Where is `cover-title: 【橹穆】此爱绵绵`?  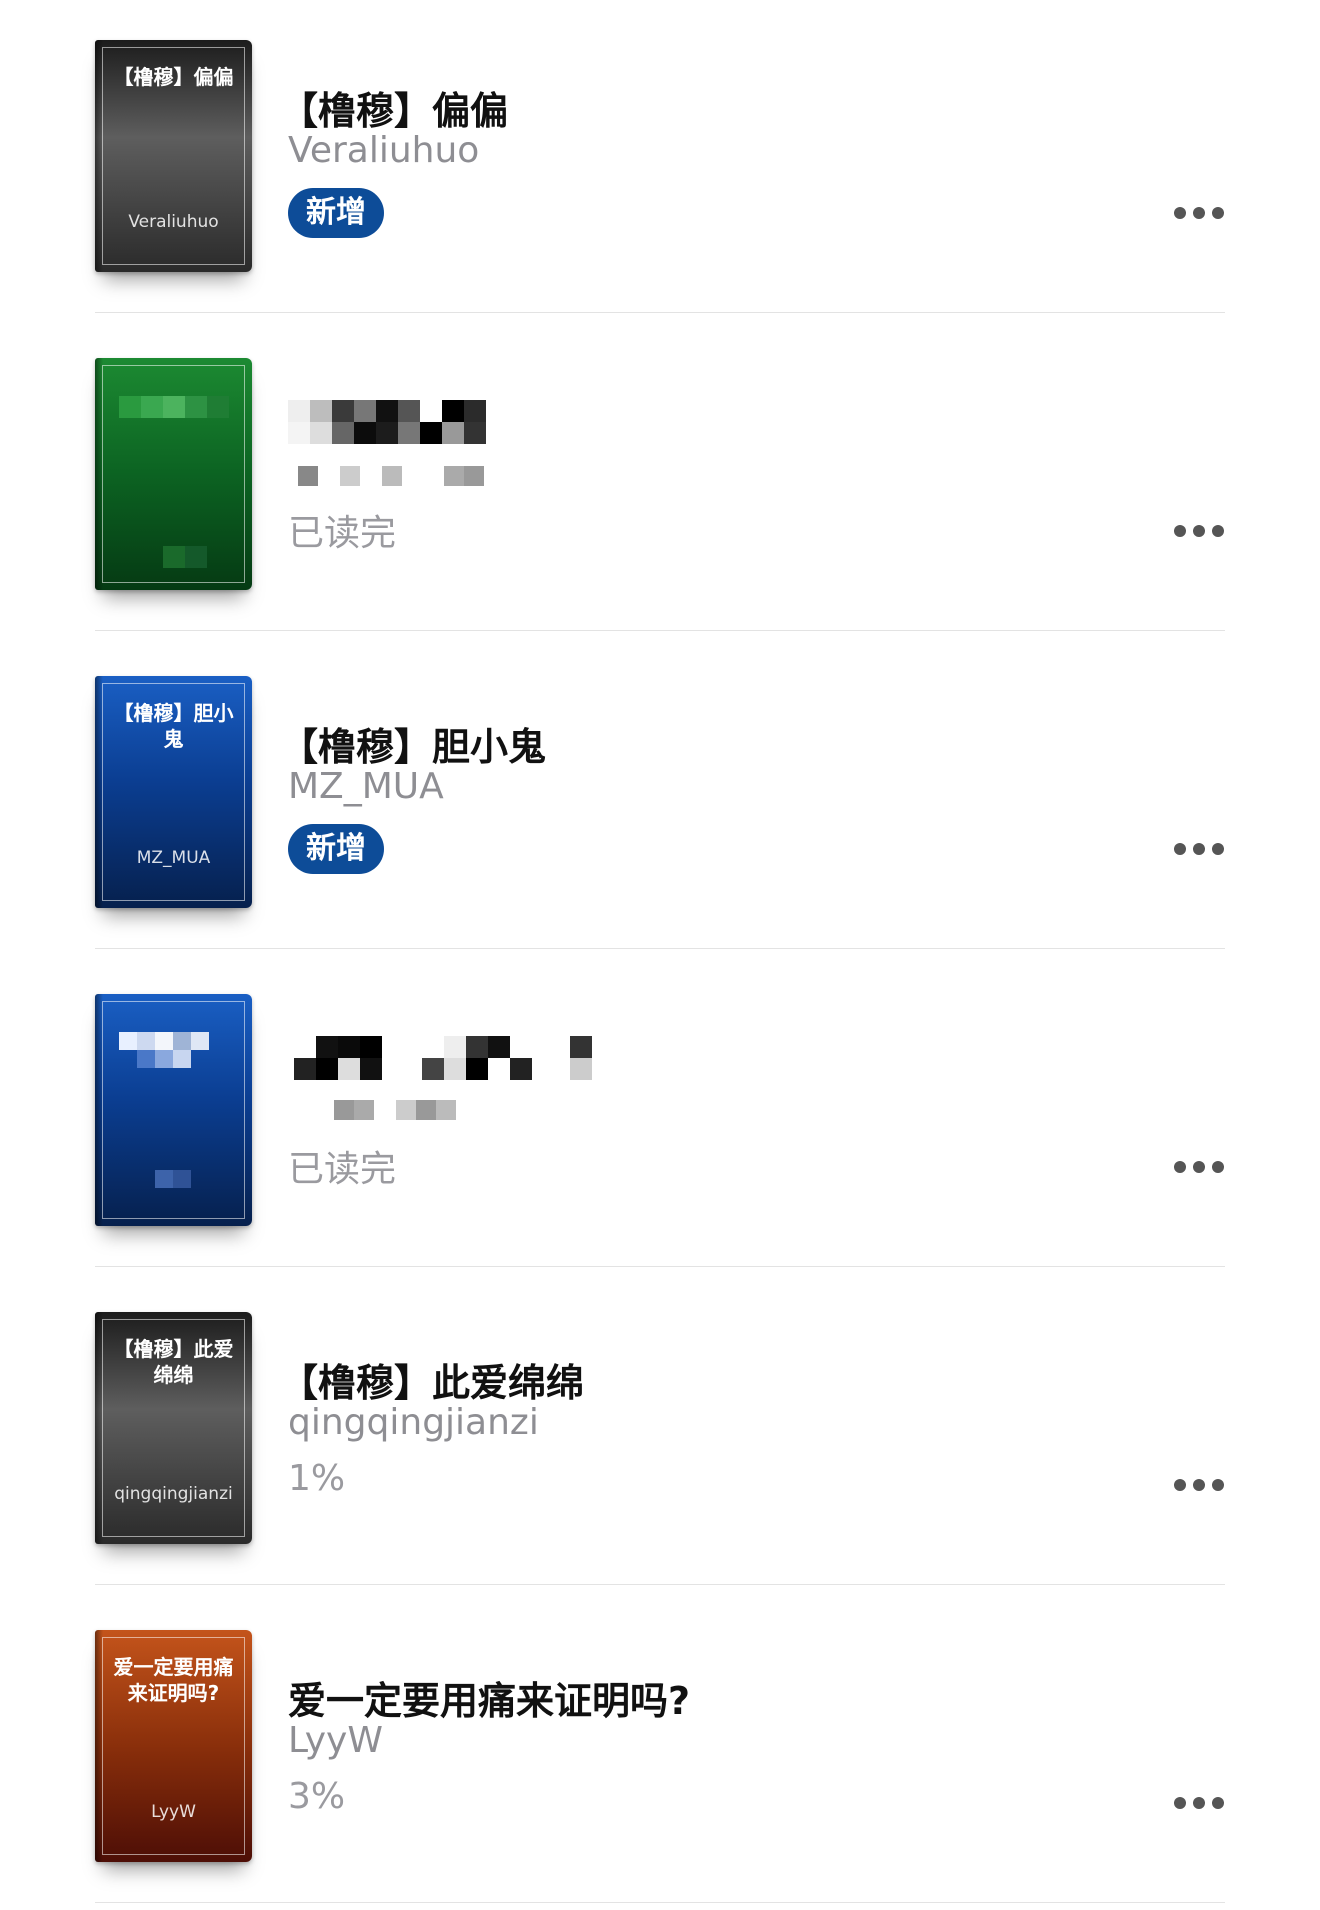
cover-title: 【橹穆】此爱绵绵 is located at coordinates (173, 1362).